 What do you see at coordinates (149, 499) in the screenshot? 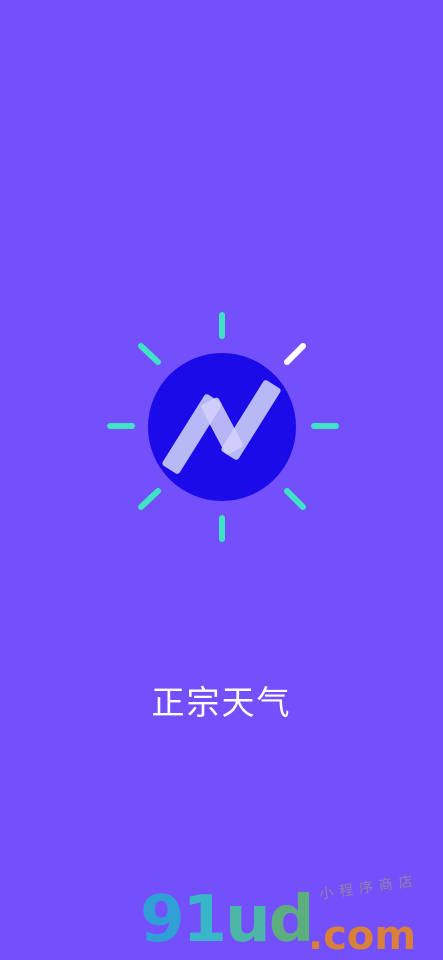
I see `ray-bottom-left` at bounding box center [149, 499].